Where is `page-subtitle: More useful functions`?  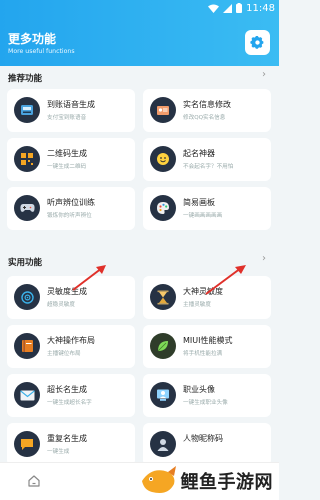
page-subtitle: More useful functions is located at coordinates (41, 51).